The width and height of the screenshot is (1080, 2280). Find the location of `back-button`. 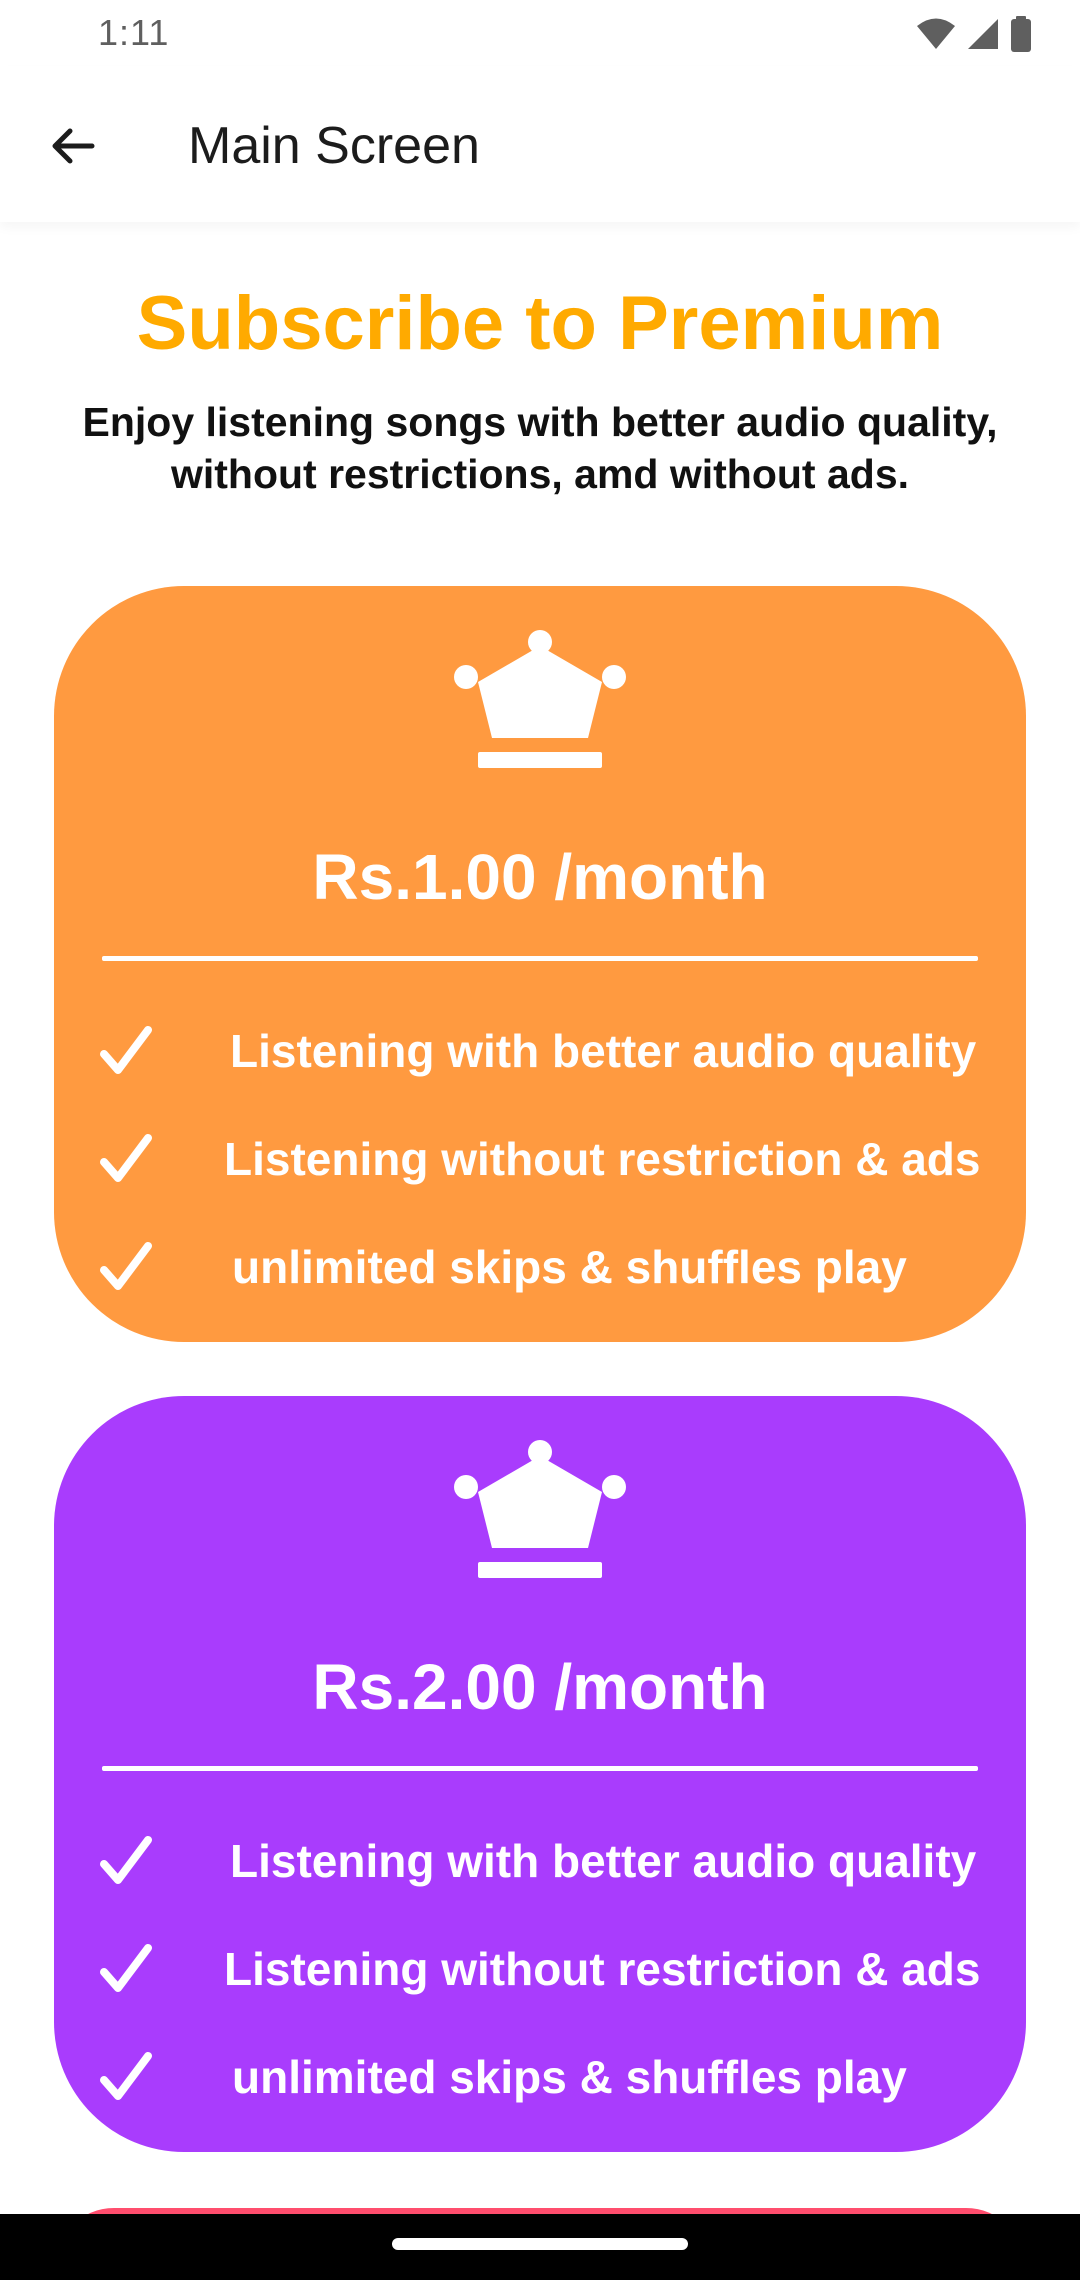

back-button is located at coordinates (72, 146).